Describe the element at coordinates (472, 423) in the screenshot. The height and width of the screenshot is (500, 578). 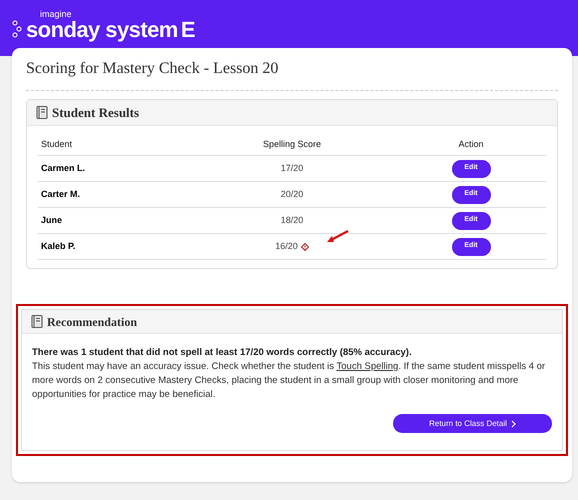
I see `return-button: Return to Class Detail` at that location.